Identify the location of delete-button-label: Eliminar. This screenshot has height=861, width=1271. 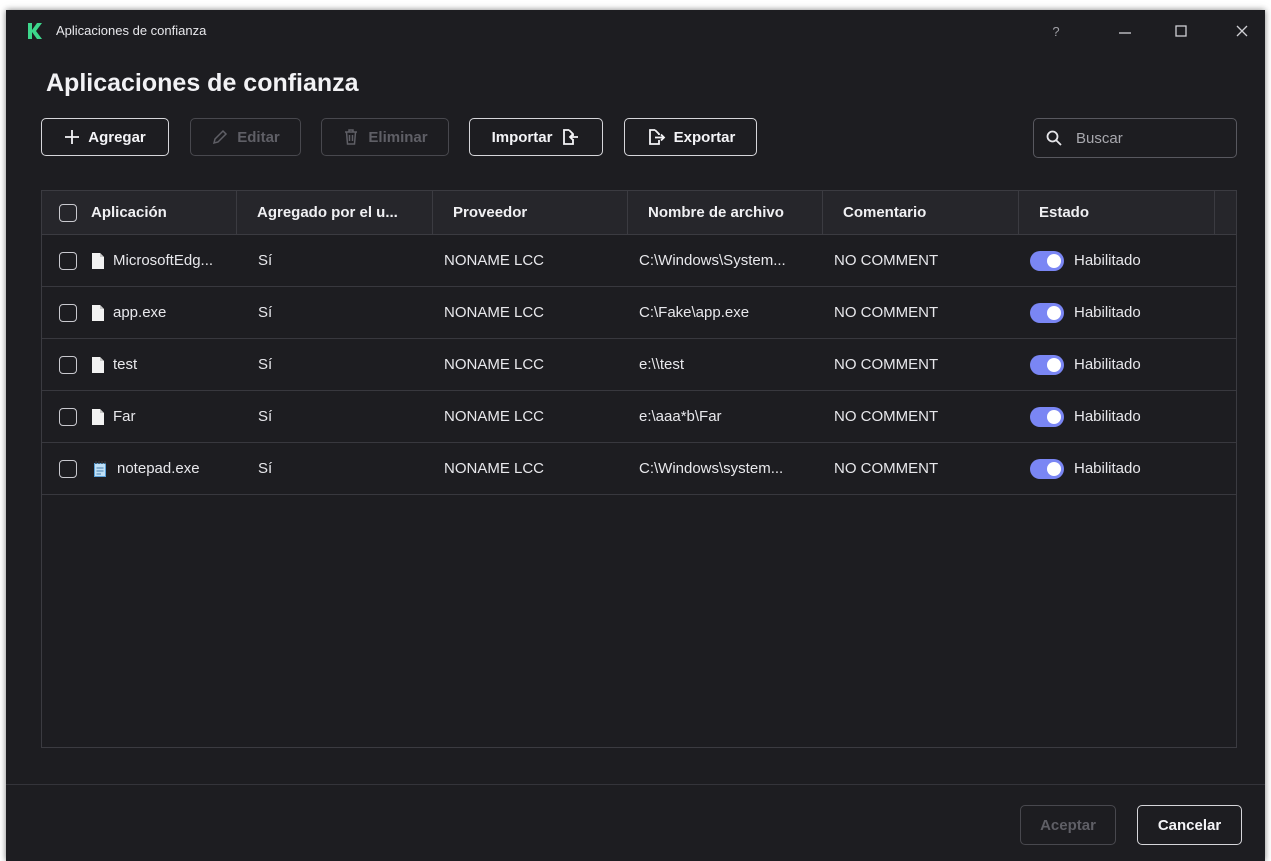
(398, 137).